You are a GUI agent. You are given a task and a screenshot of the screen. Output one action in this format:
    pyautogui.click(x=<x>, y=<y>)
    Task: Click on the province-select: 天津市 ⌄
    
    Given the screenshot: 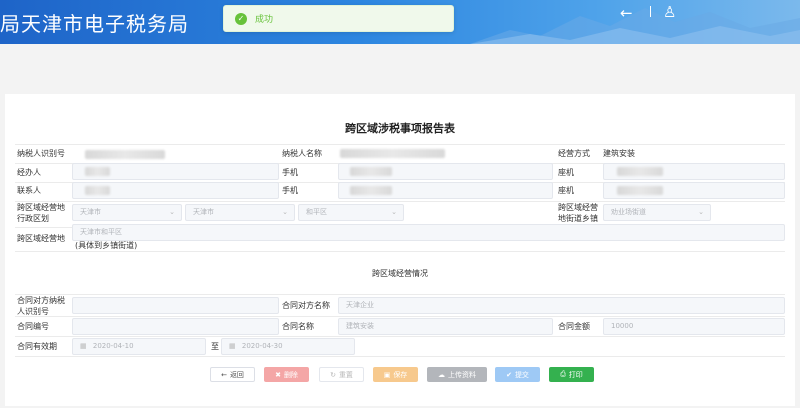 What is the action you would take?
    pyautogui.click(x=127, y=212)
    